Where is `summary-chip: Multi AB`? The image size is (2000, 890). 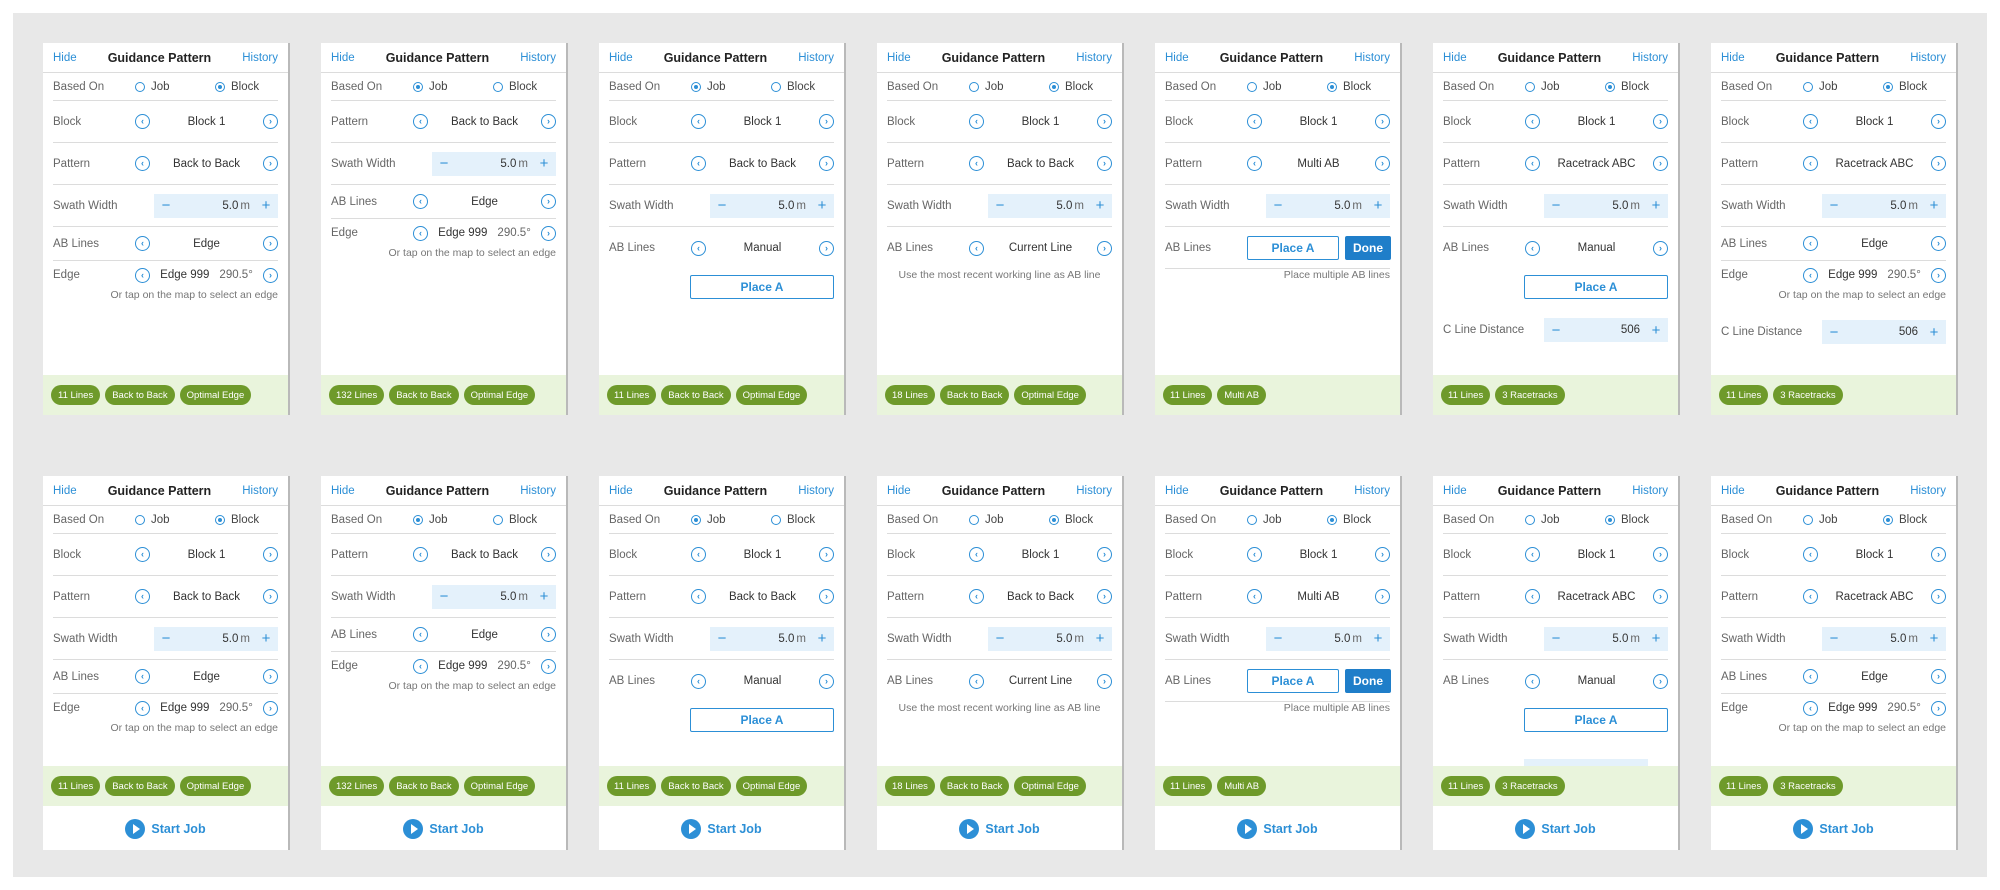
summary-chip: Multi AB is located at coordinates (1242, 395).